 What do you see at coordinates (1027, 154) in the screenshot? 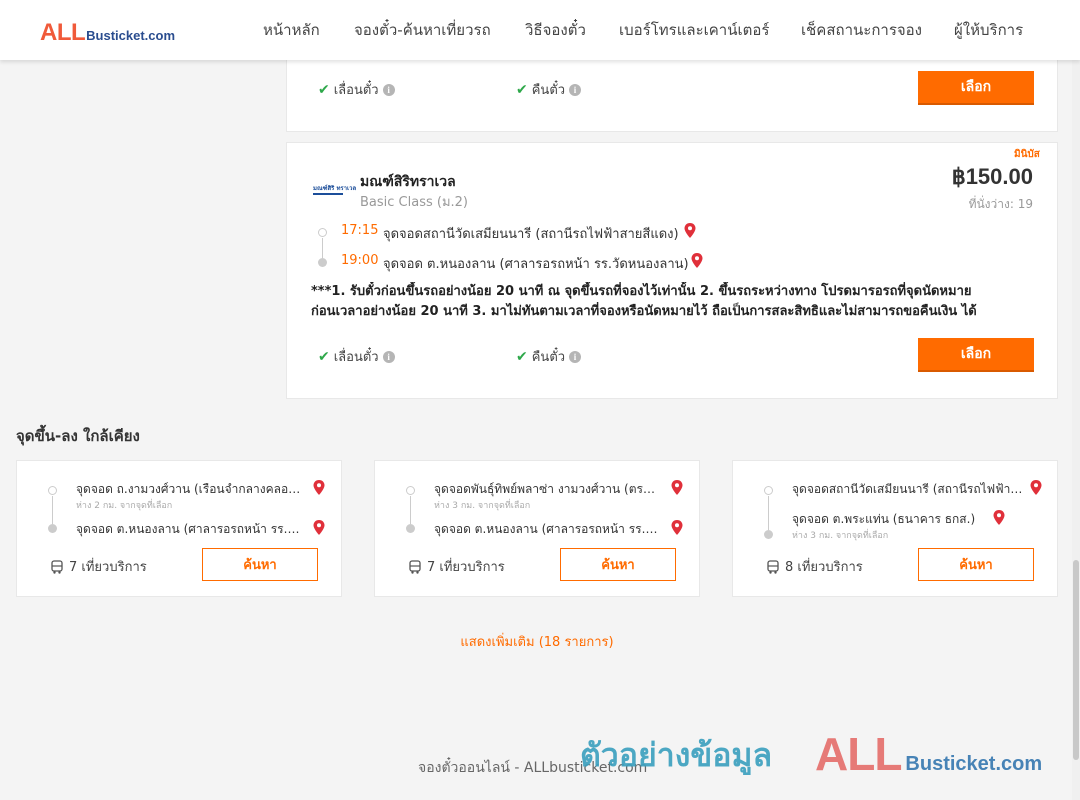
I see `vehicle-type-badge: มินิบัส` at bounding box center [1027, 154].